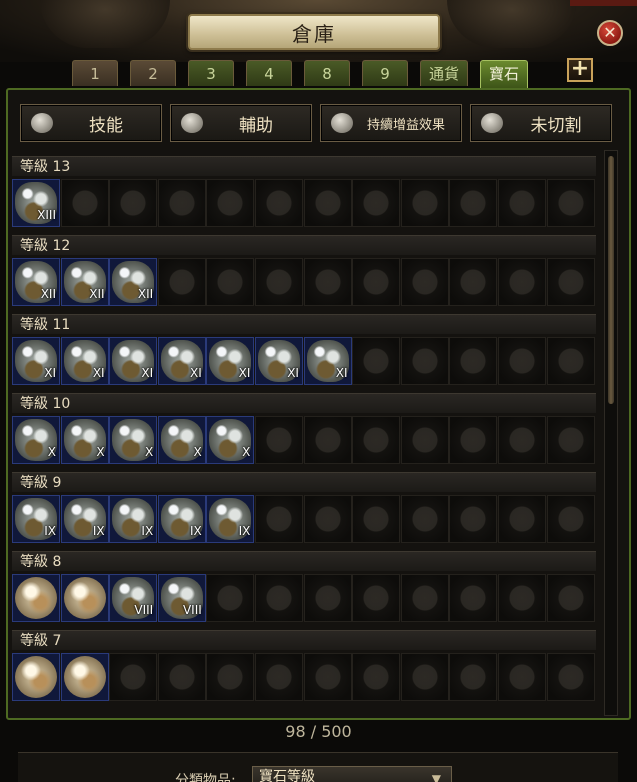 This screenshot has width=637, height=782. Describe the element at coordinates (610, 33) in the screenshot. I see `close-button: ✕` at that location.